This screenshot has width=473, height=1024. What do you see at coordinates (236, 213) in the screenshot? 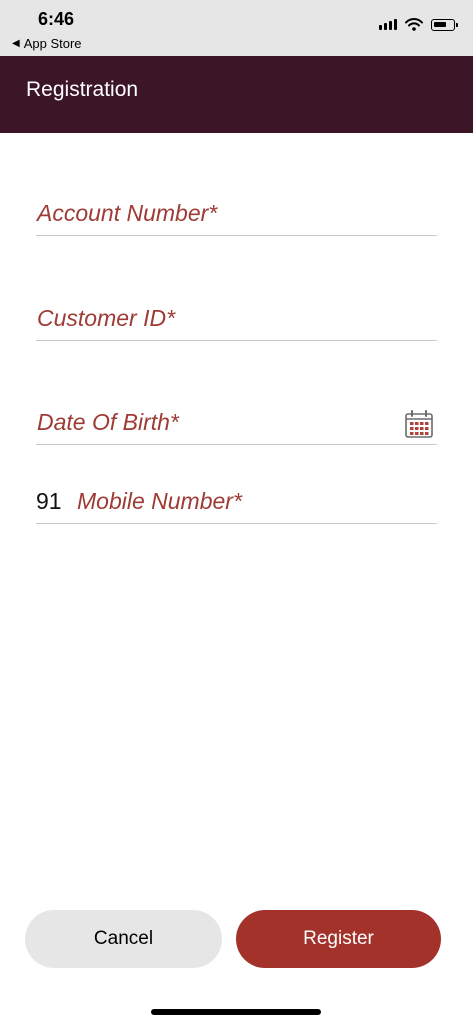
I see `account-number-field: Account Number*` at bounding box center [236, 213].